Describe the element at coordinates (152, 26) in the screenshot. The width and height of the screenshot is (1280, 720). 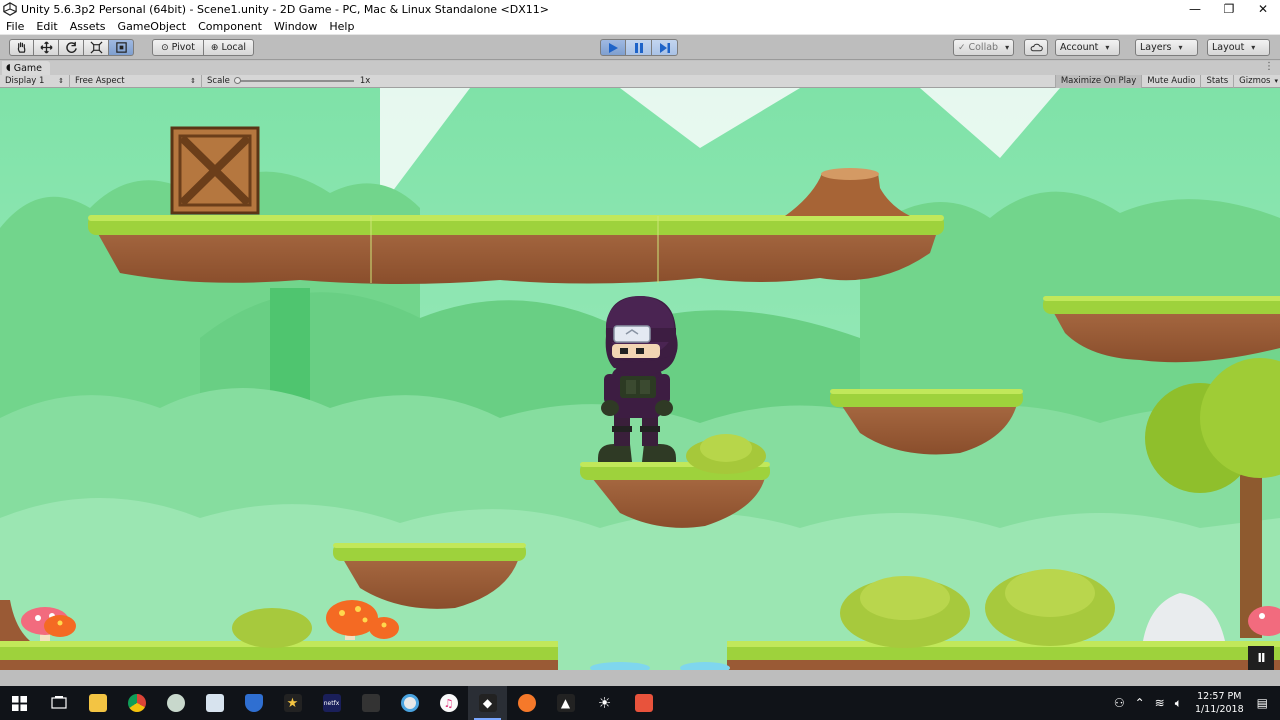
I see `menu-gameobject: GameObject` at that location.